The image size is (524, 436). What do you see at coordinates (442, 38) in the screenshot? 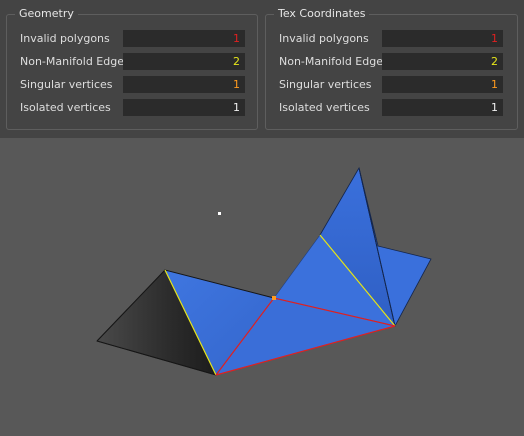
I see `tex-invalid-polygons-value: 1` at bounding box center [442, 38].